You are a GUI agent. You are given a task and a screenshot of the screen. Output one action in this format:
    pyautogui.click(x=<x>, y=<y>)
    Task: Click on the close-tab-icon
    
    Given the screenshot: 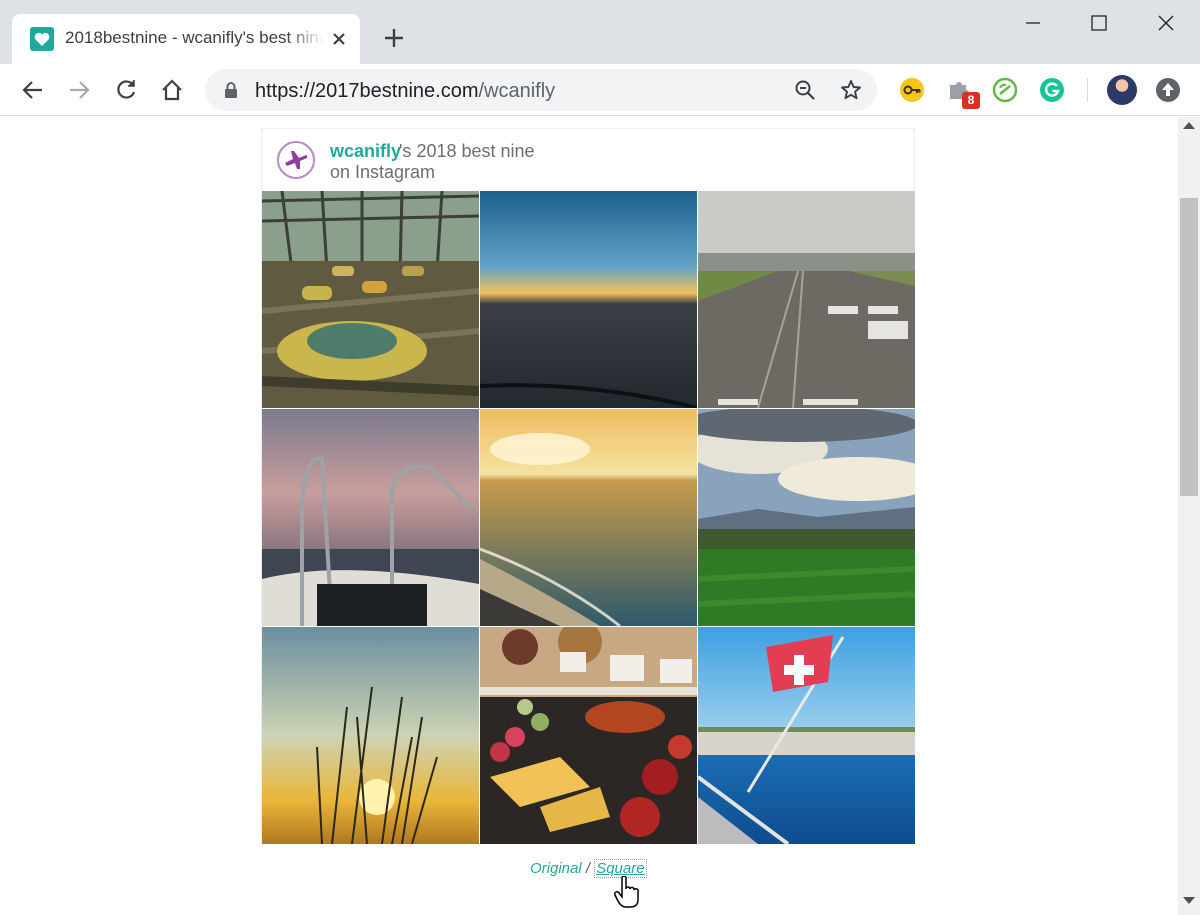 What is the action you would take?
    pyautogui.click(x=339, y=39)
    